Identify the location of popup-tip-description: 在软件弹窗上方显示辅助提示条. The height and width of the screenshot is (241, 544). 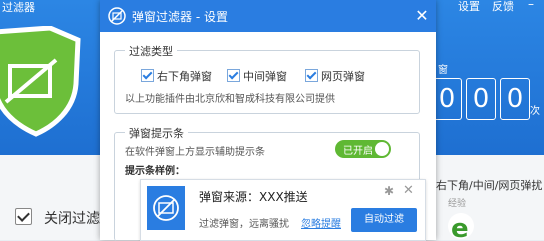
(195, 152).